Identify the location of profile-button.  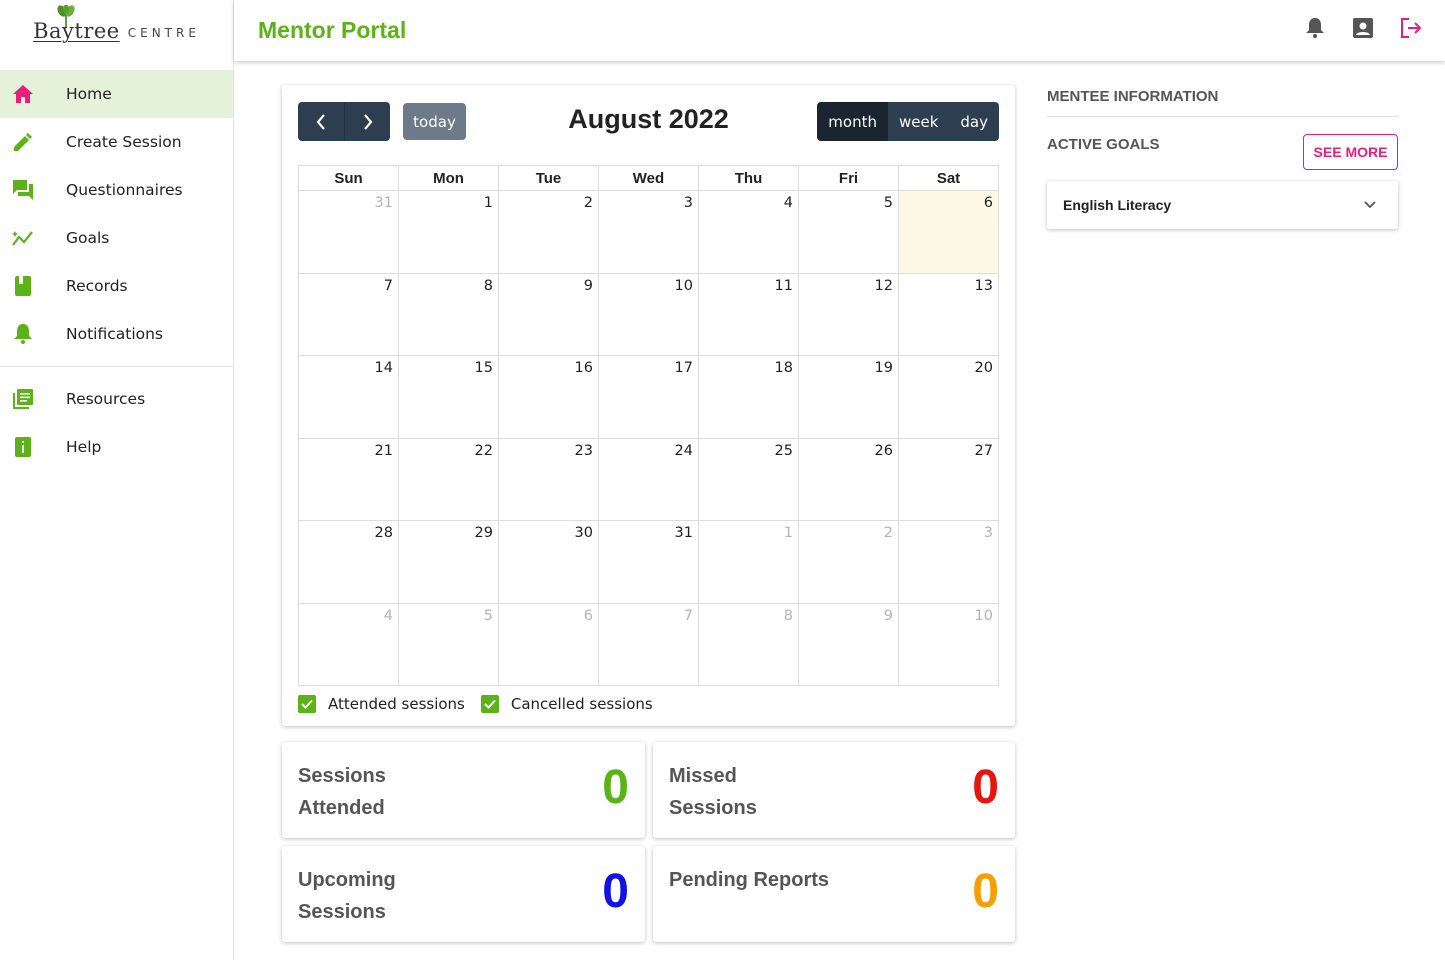
(1363, 28).